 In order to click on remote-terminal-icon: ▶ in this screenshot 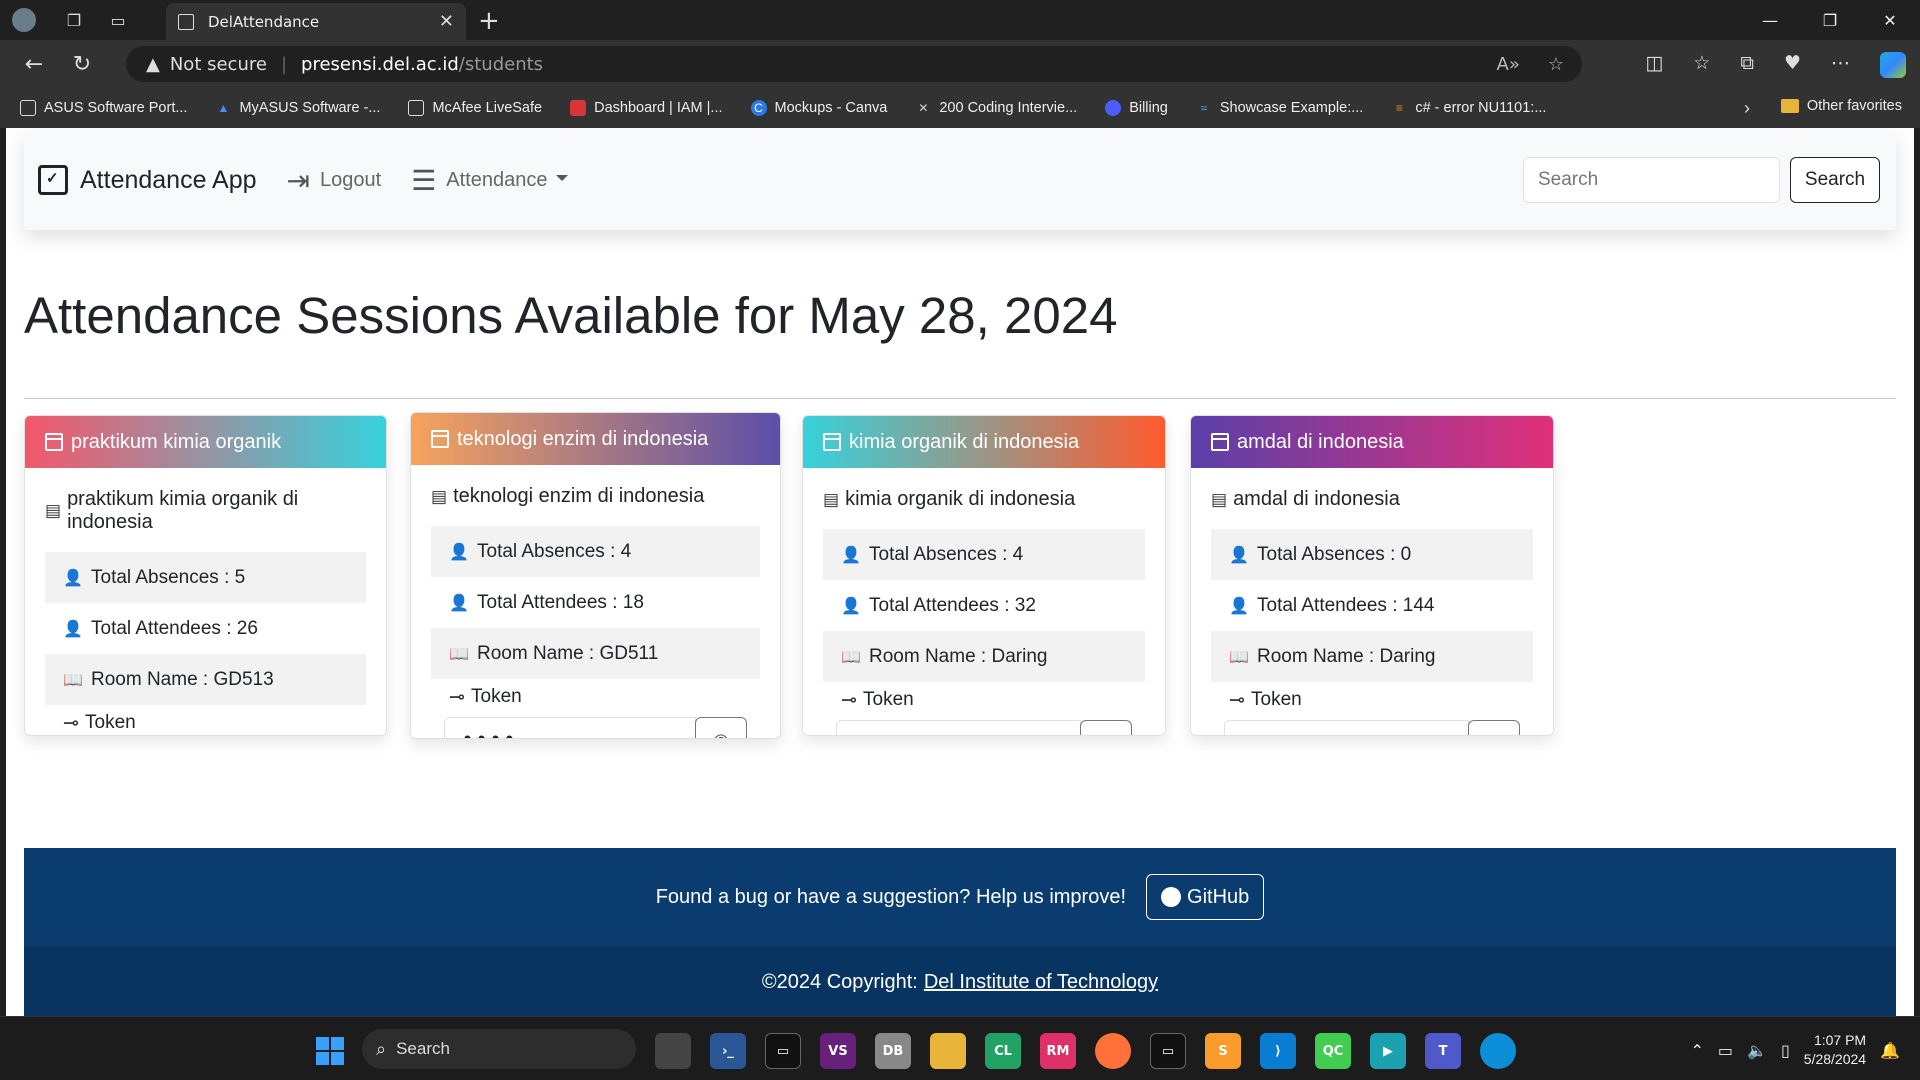, I will do `click(1388, 1051)`.